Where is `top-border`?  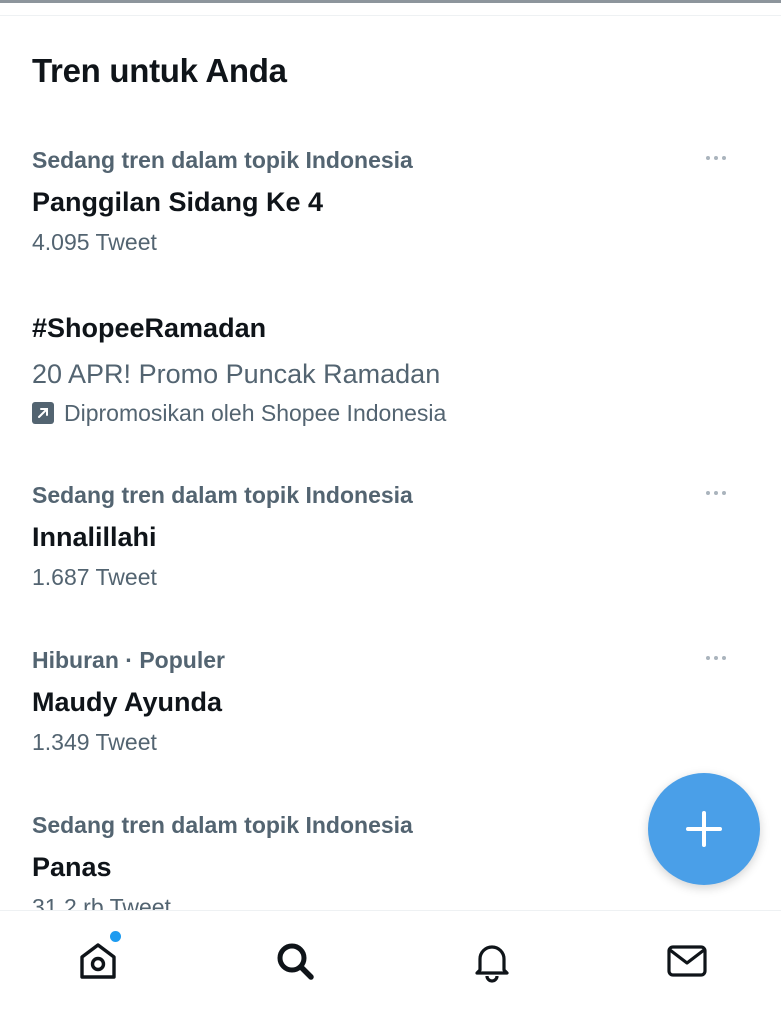 top-border is located at coordinates (390, 1).